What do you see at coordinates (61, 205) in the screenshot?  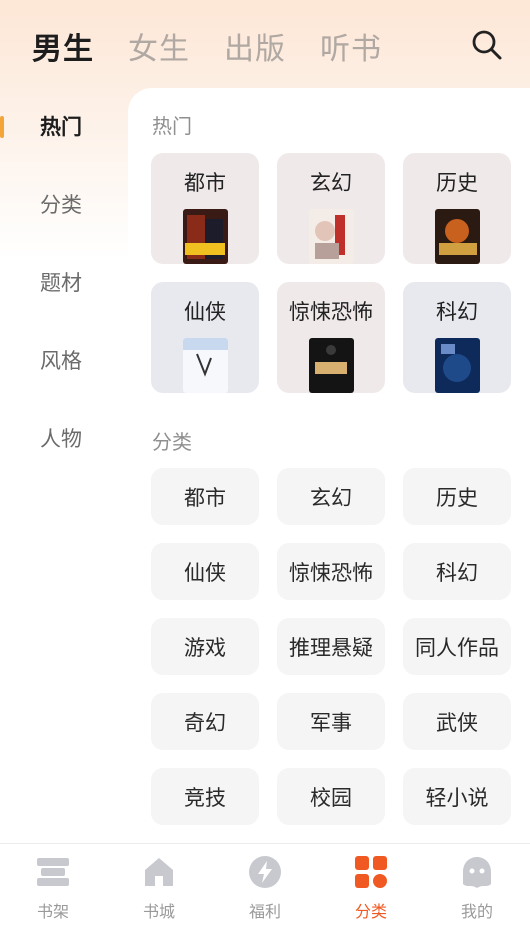 I see `sidebar-item-label: 分类` at bounding box center [61, 205].